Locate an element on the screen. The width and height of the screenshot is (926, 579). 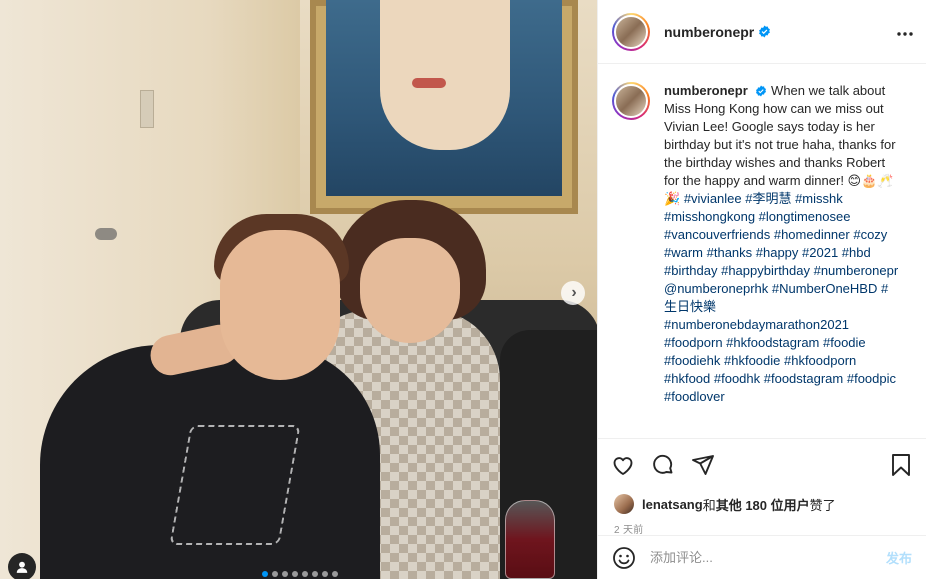
comment-input is located at coordinates (768, 557).